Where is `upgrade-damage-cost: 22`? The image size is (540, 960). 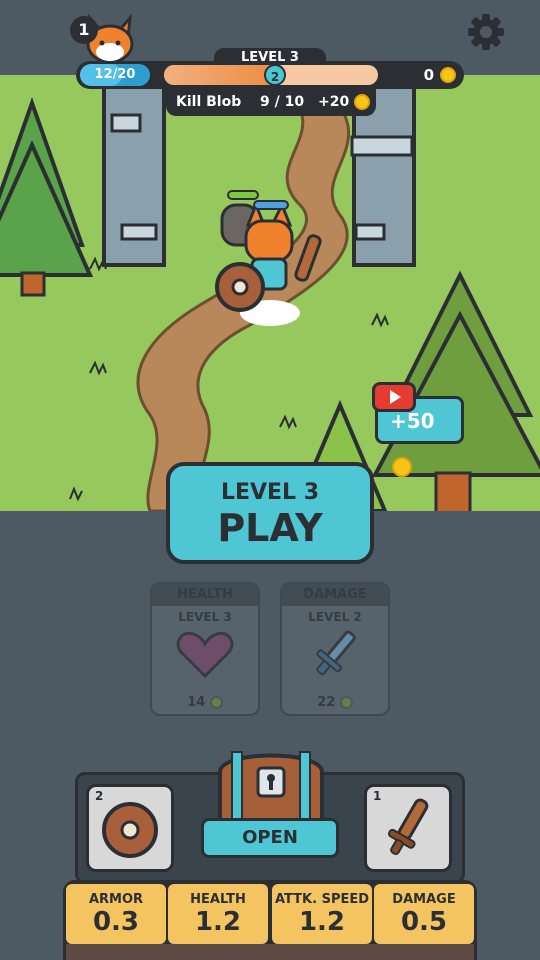 upgrade-damage-cost: 22 is located at coordinates (326, 702).